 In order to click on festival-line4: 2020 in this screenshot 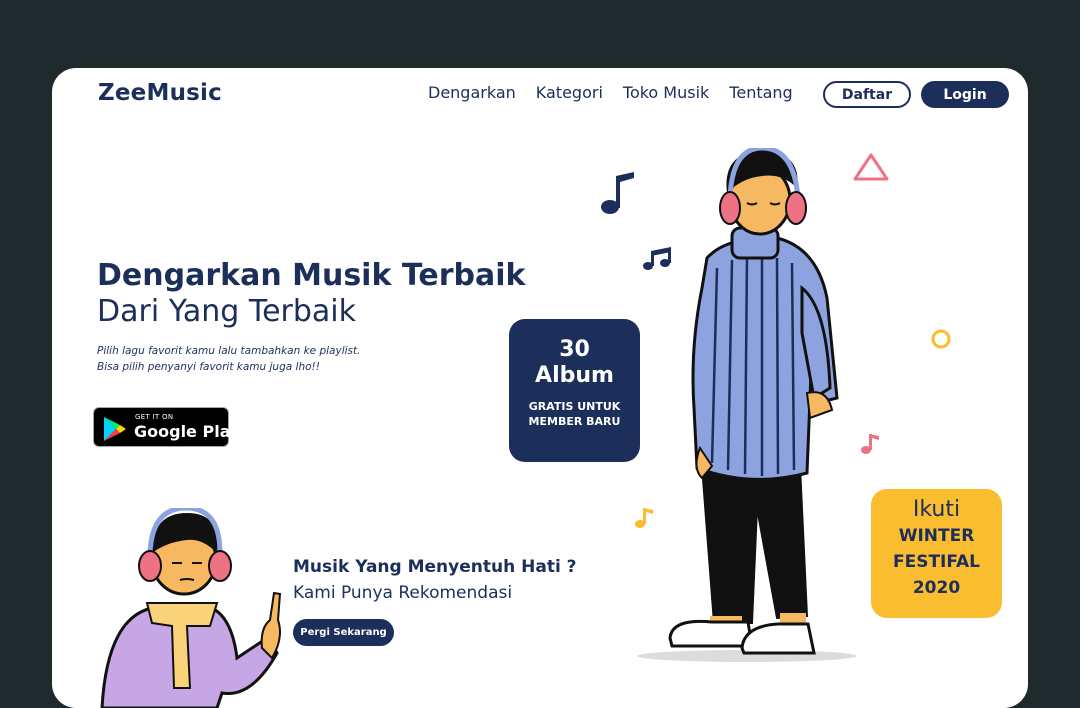, I will do `click(936, 588)`.